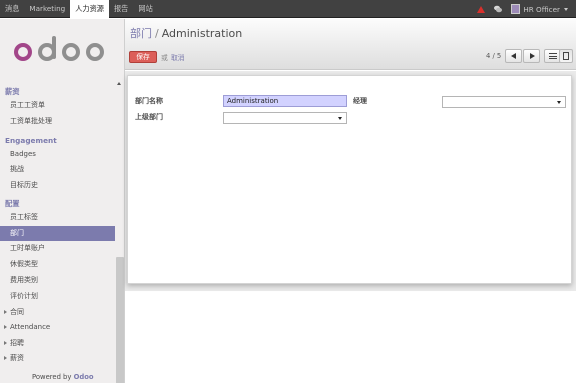 The height and width of the screenshot is (383, 576). I want to click on top-menu-marketing: Marketing, so click(47, 9).